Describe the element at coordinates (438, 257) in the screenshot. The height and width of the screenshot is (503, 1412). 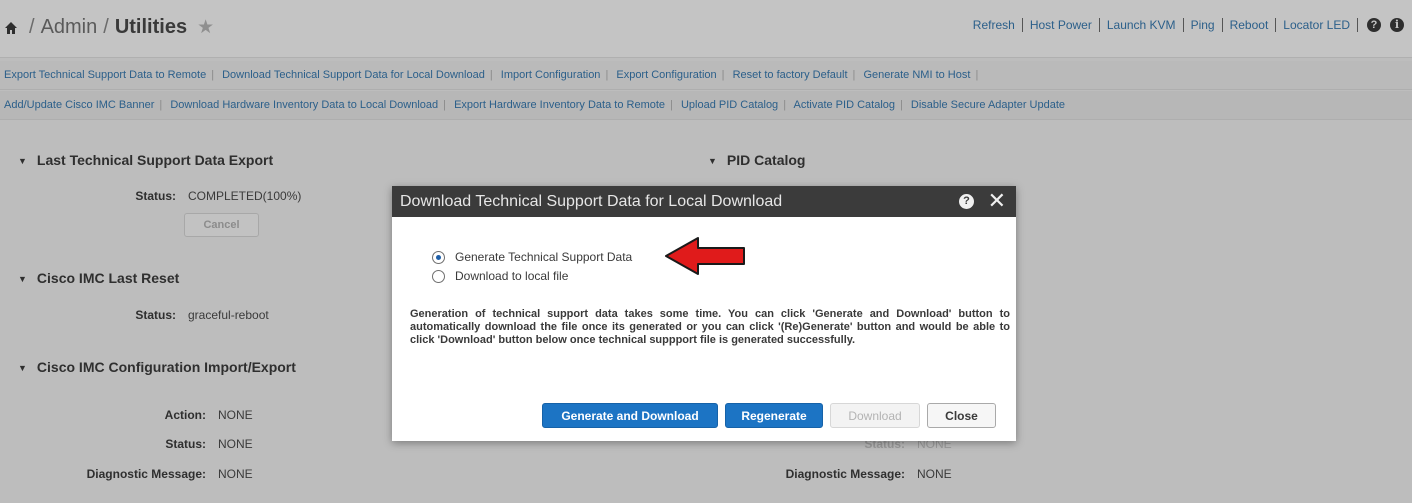
I see `radio-generate` at that location.